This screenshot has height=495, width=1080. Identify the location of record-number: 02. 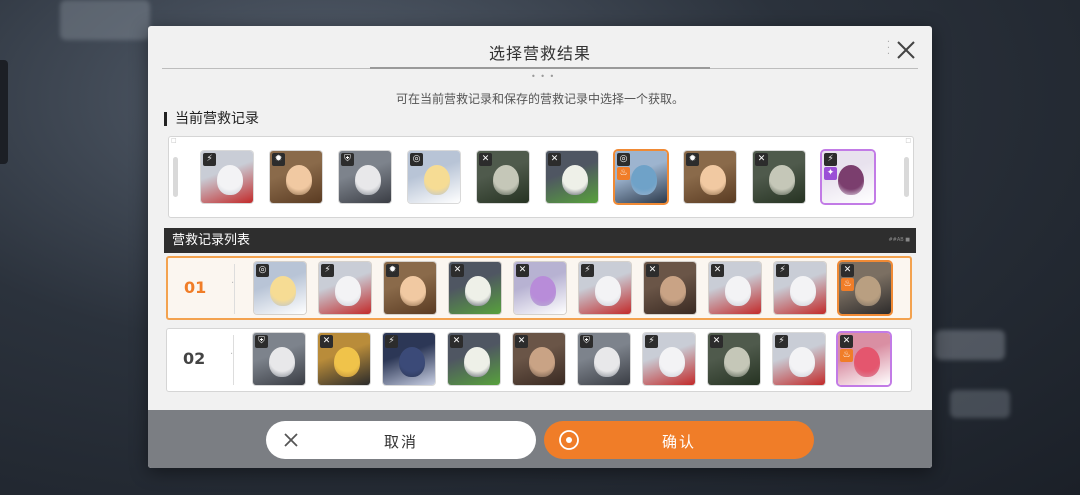
(194, 358).